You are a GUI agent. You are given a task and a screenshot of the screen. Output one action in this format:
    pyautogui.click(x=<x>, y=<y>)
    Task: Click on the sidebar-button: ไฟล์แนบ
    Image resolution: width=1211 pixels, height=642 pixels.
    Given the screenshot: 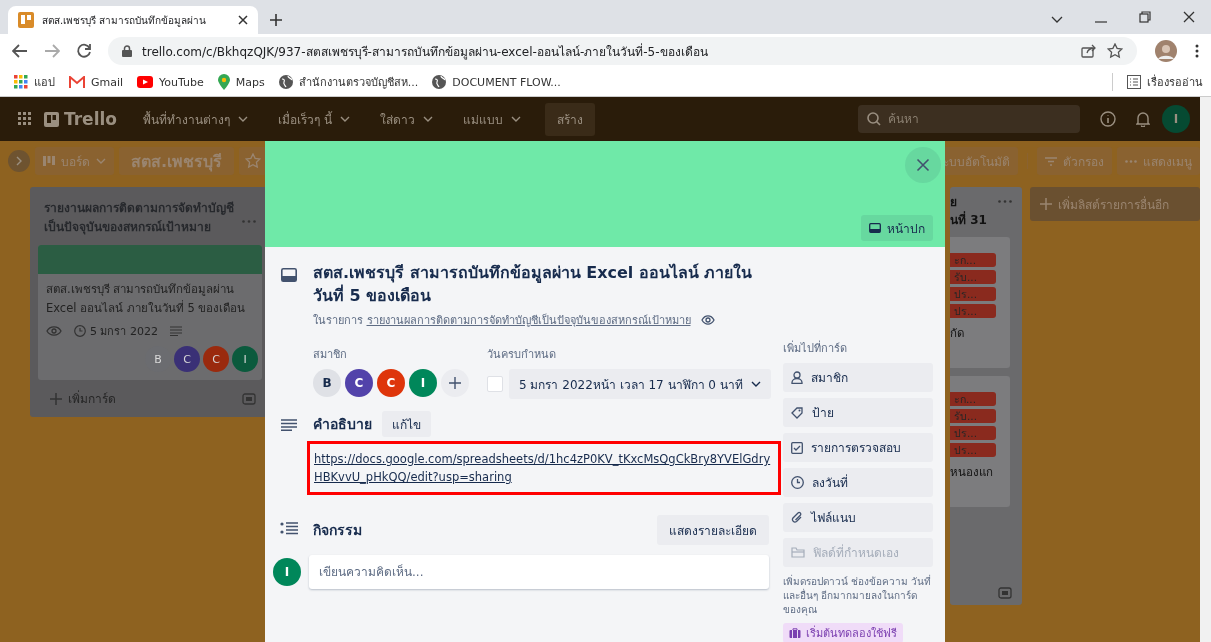 What is the action you would take?
    pyautogui.click(x=858, y=517)
    